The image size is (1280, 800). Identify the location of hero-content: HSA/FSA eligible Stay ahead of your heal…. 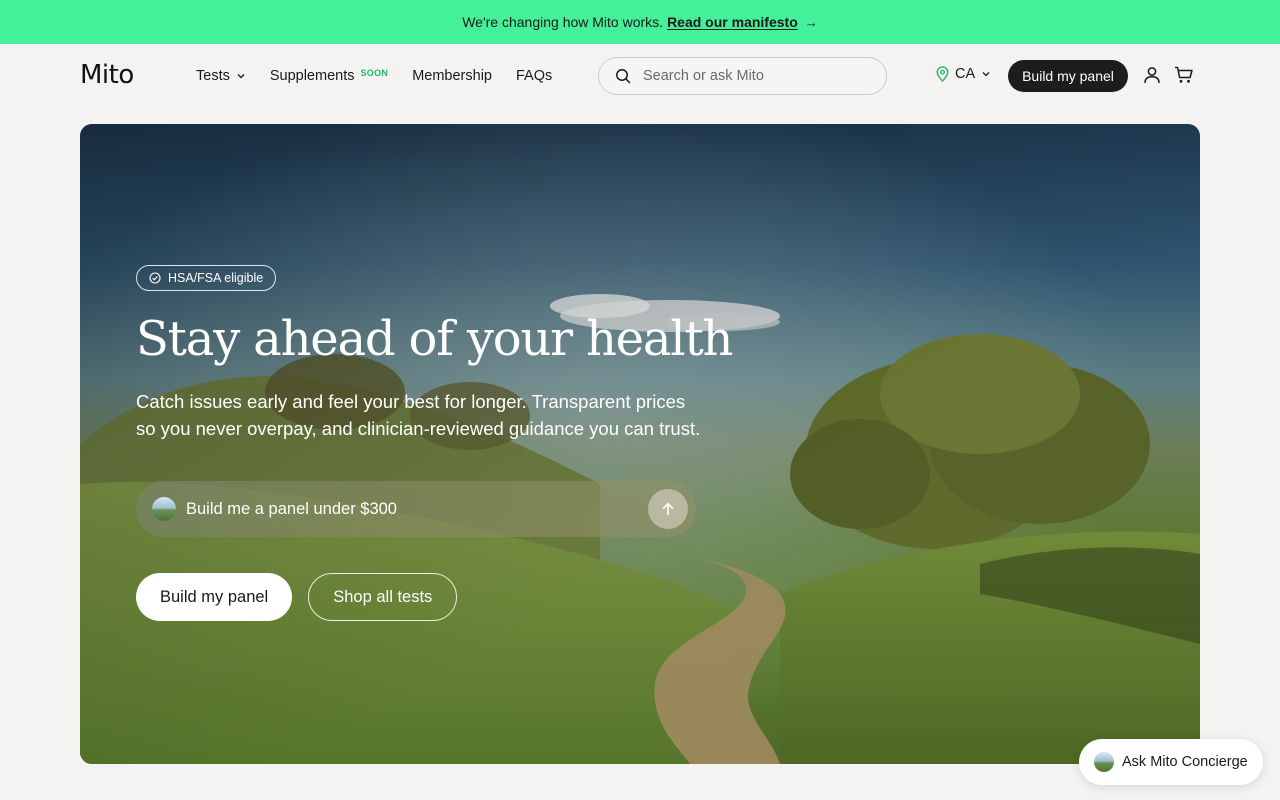
(446, 353).